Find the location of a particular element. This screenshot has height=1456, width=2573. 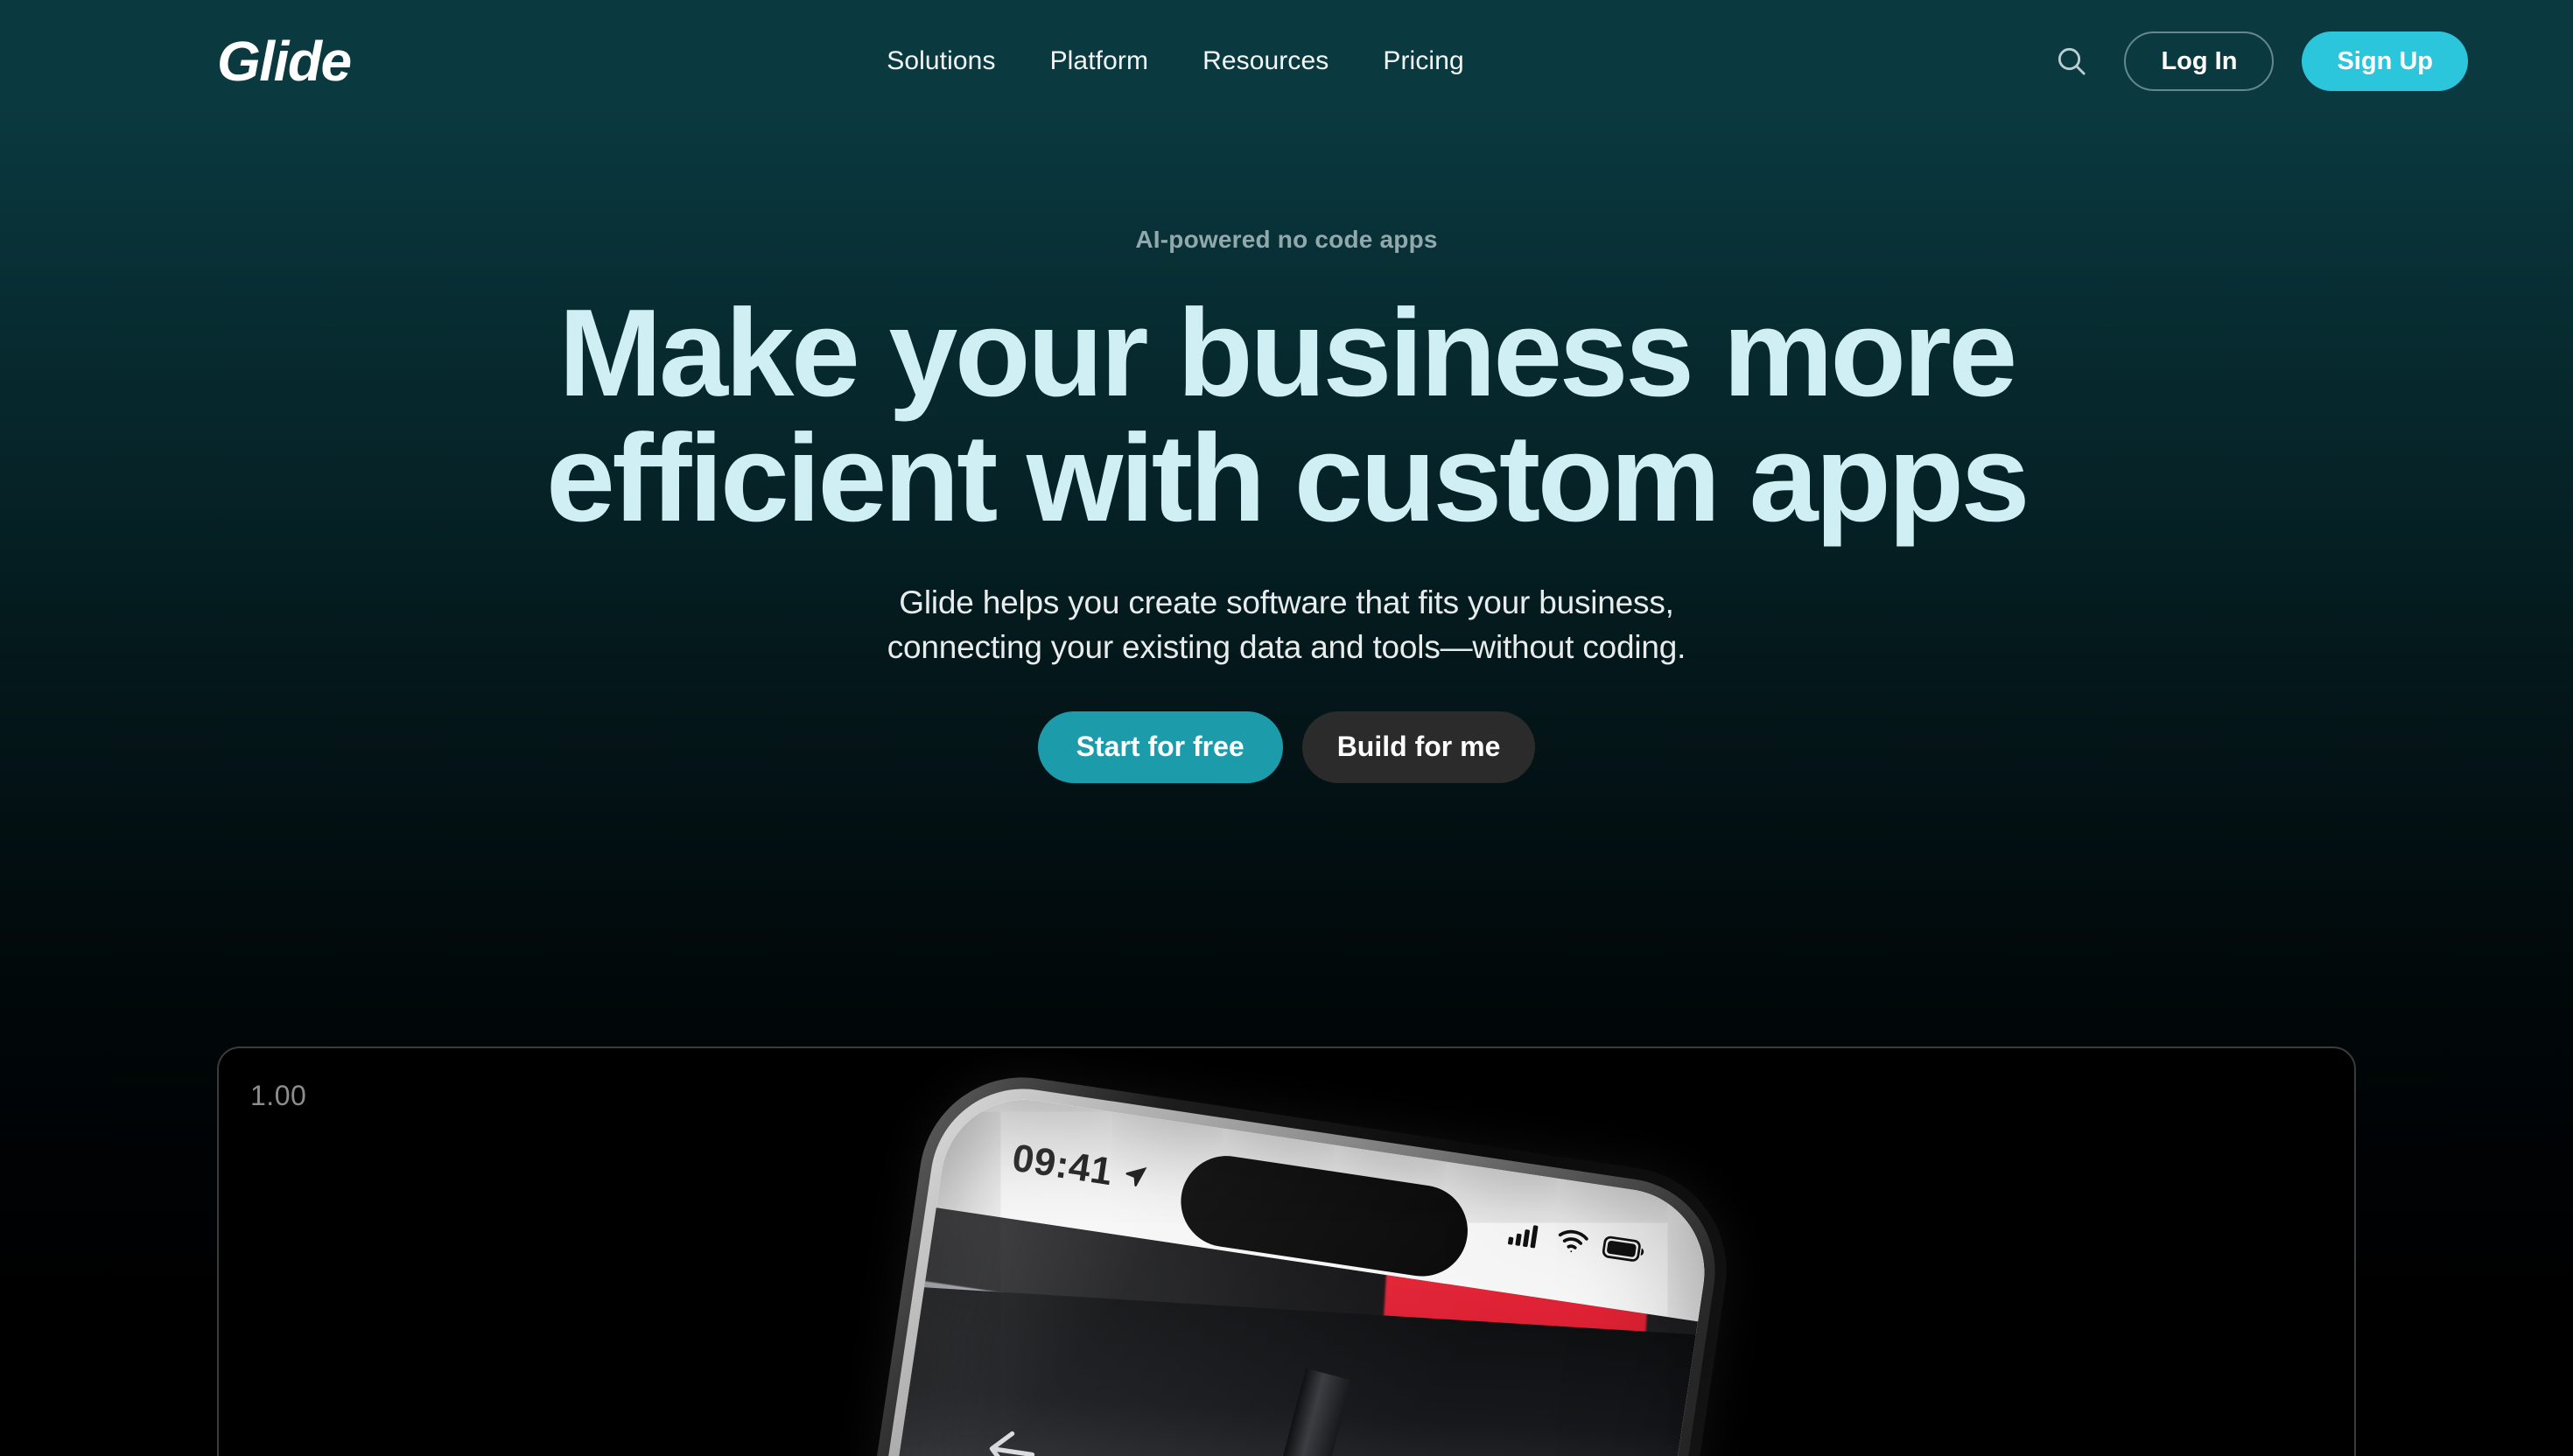

scale-label: 1.00 is located at coordinates (278, 1095).